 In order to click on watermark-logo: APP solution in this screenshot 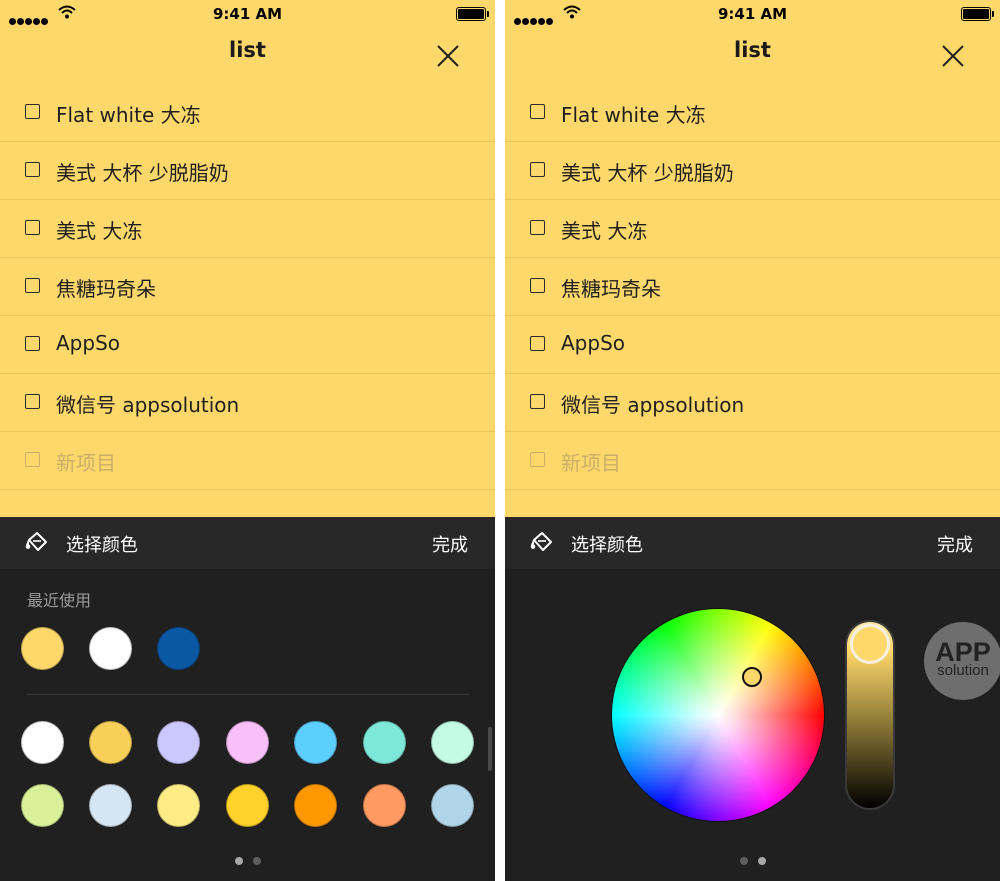, I will do `click(962, 661)`.